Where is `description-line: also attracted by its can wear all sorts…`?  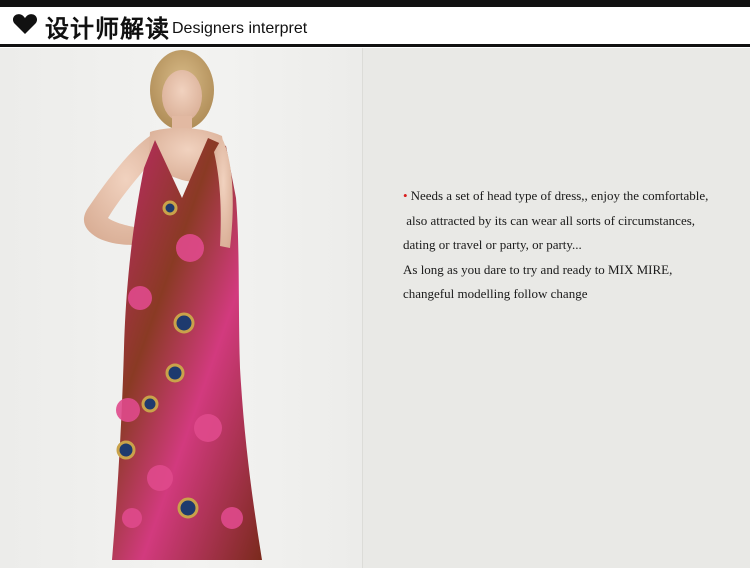 description-line: also attracted by its can wear all sorts… is located at coordinates (549, 220).